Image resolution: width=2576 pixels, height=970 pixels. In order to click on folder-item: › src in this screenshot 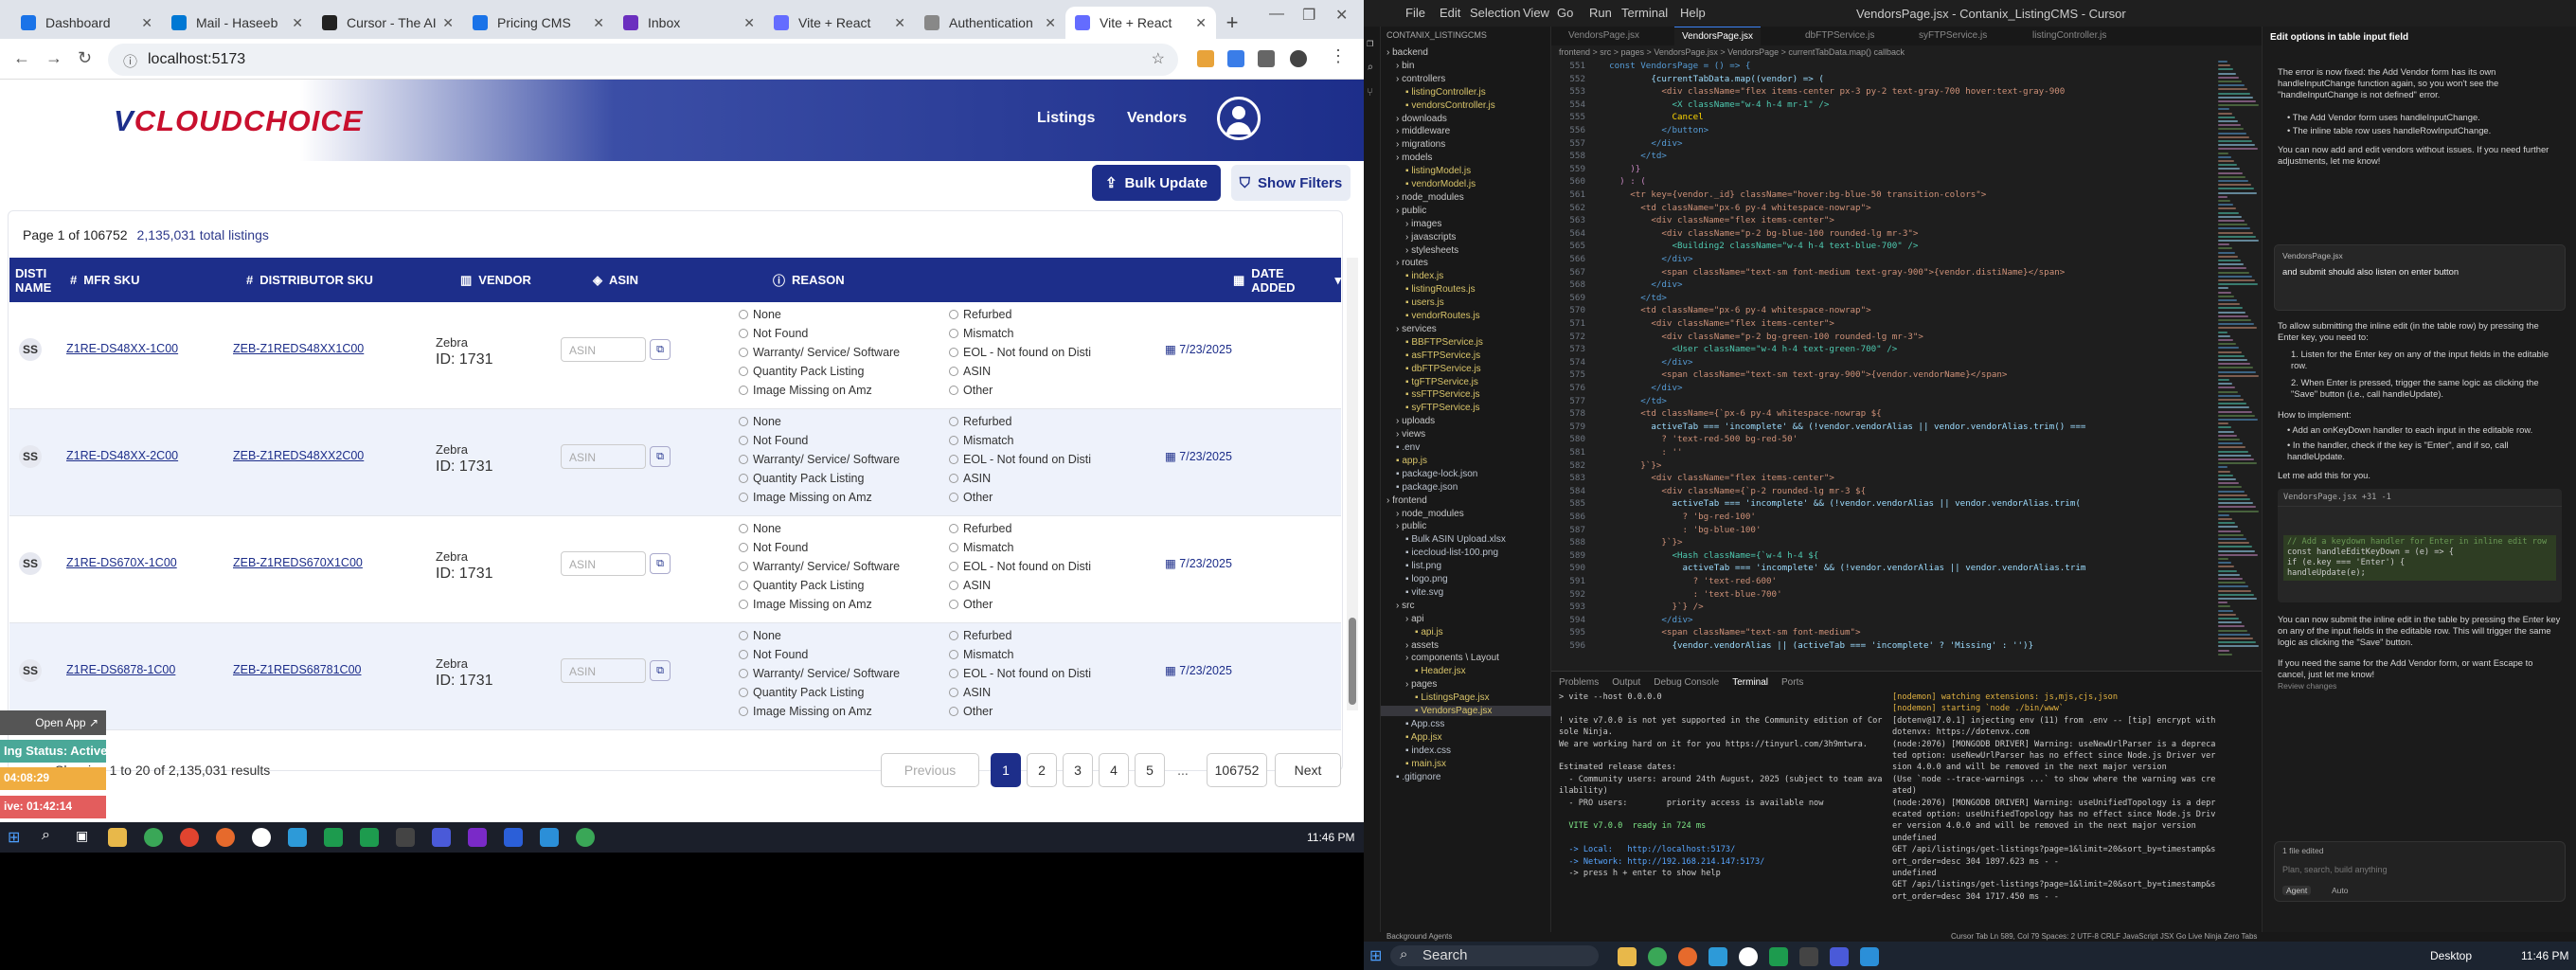, I will do `click(1397, 606)`.